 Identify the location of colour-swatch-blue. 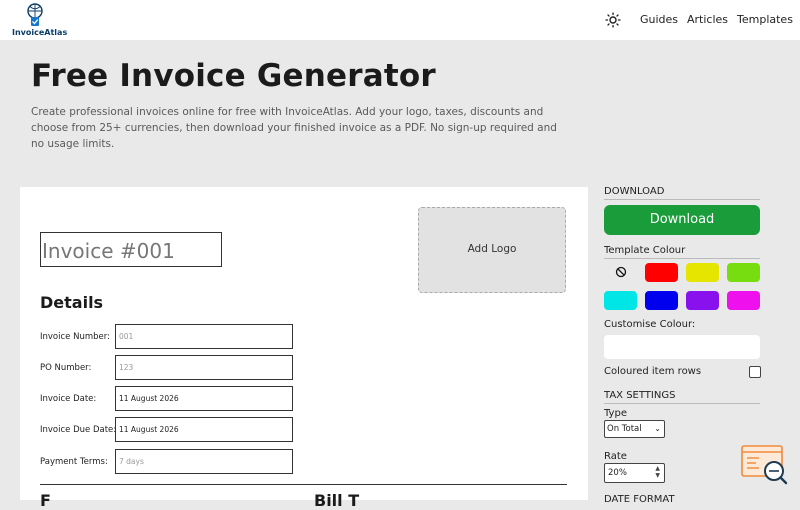
(661, 300).